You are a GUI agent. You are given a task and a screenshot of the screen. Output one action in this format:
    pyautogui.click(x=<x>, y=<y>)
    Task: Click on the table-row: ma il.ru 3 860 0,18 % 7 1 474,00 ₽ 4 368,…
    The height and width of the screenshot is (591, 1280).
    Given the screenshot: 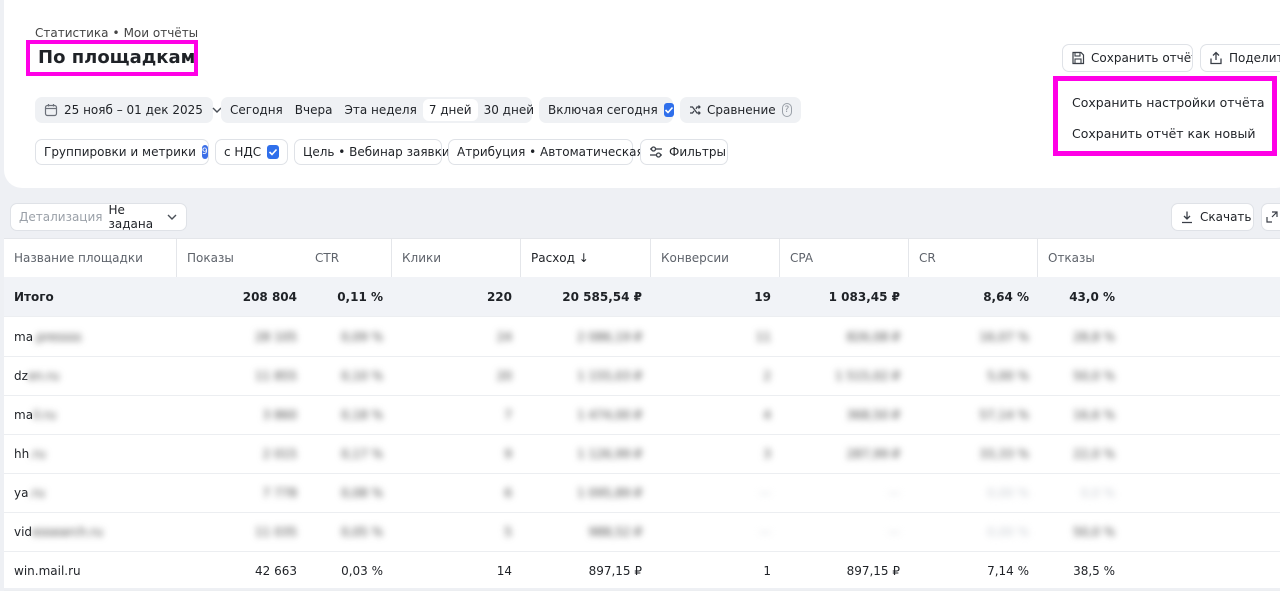 What is the action you would take?
    pyautogui.click(x=642, y=415)
    